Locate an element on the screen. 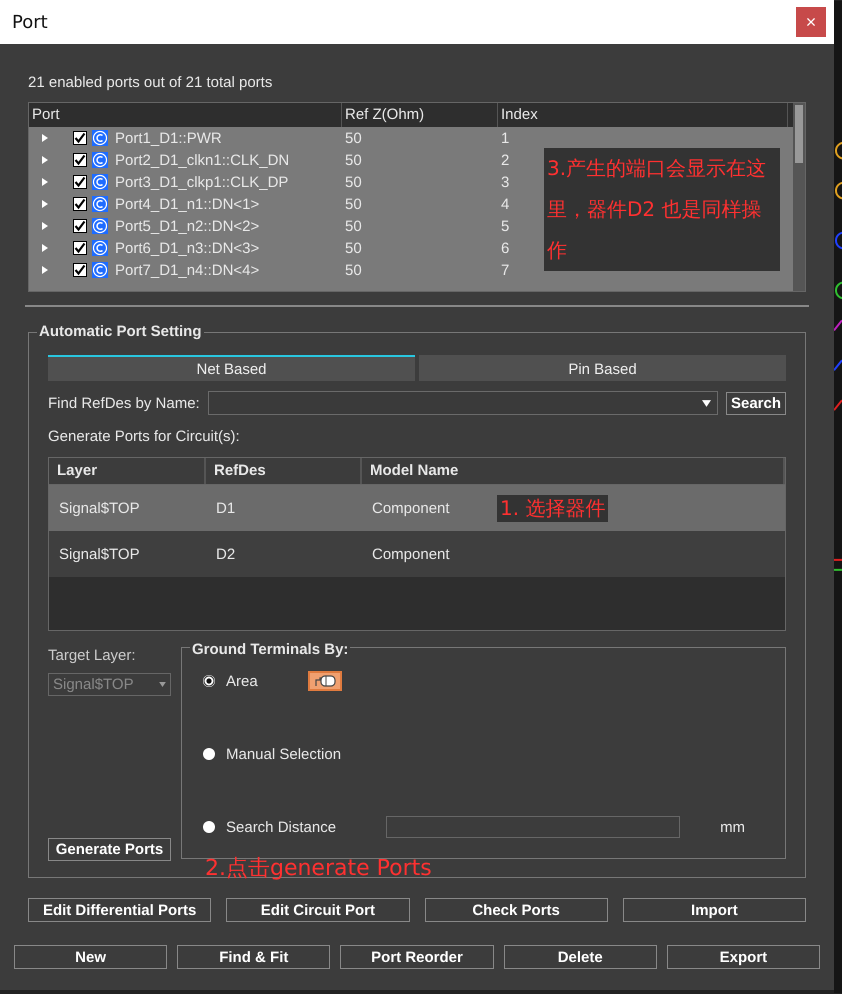 Image resolution: width=842 pixels, height=994 pixels. action-button: Find & Fit is located at coordinates (253, 957).